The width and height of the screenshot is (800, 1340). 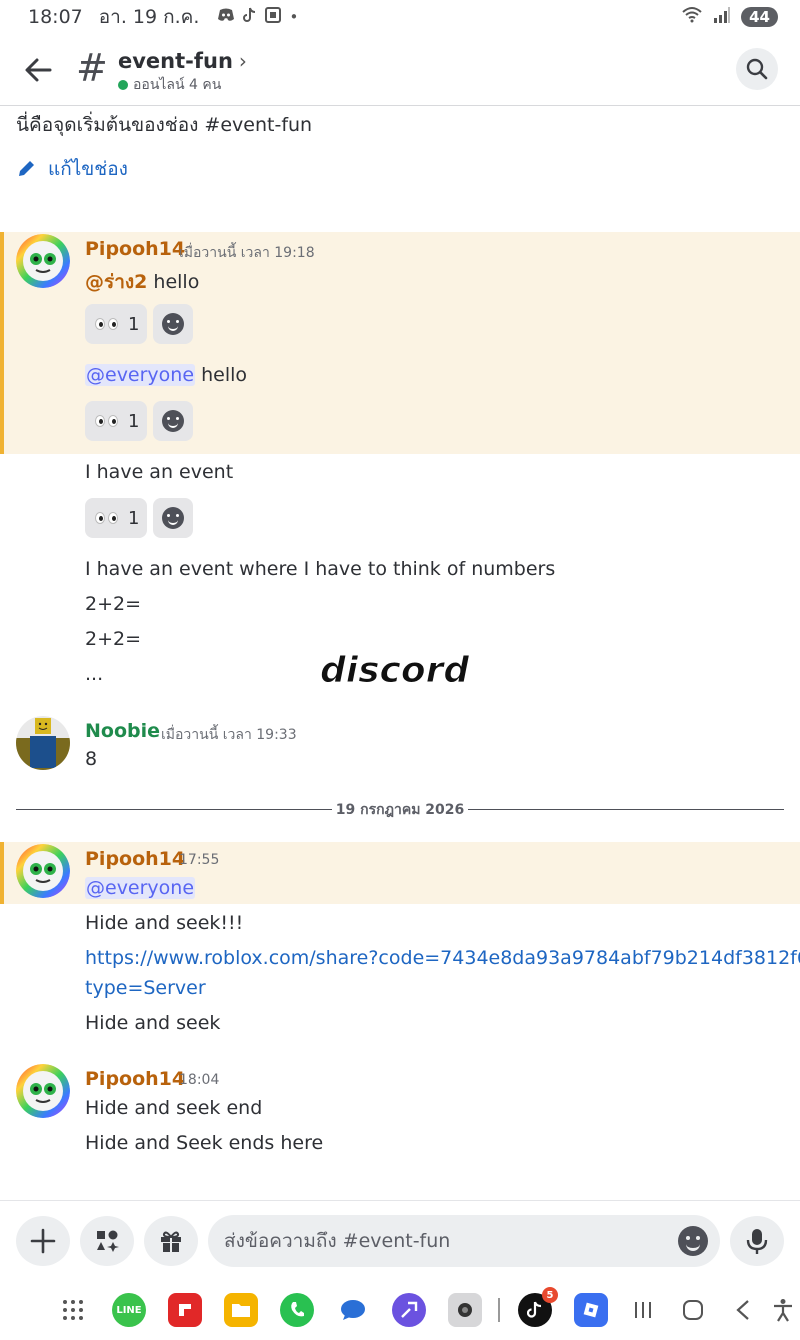 I want to click on back-nav-icon, so click(x=743, y=1310).